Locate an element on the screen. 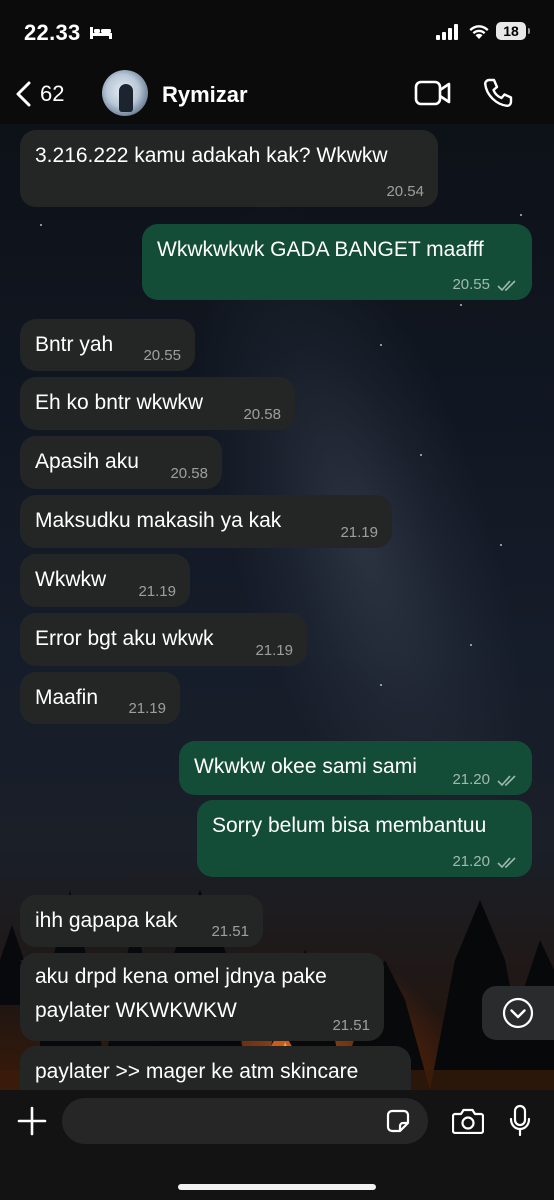 The width and height of the screenshot is (554, 1200). message-bubble-incoming: Wkwkw 21.19 is located at coordinates (105, 580).